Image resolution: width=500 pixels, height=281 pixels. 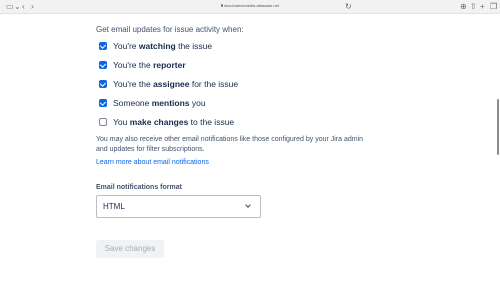 What do you see at coordinates (103, 122) in the screenshot?
I see `checkbox-make-changes` at bounding box center [103, 122].